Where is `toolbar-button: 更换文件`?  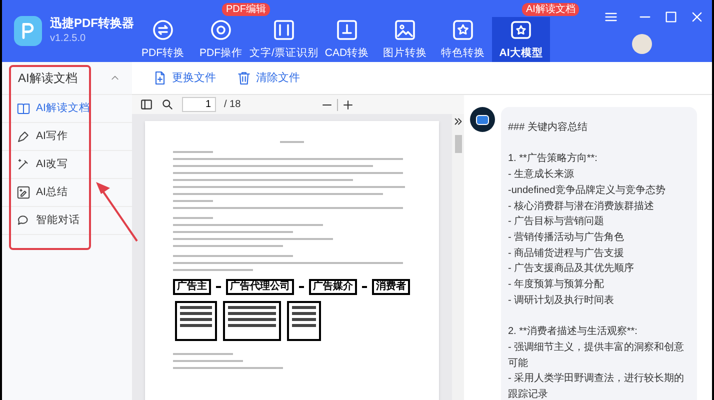 toolbar-button: 更换文件 is located at coordinates (184, 78).